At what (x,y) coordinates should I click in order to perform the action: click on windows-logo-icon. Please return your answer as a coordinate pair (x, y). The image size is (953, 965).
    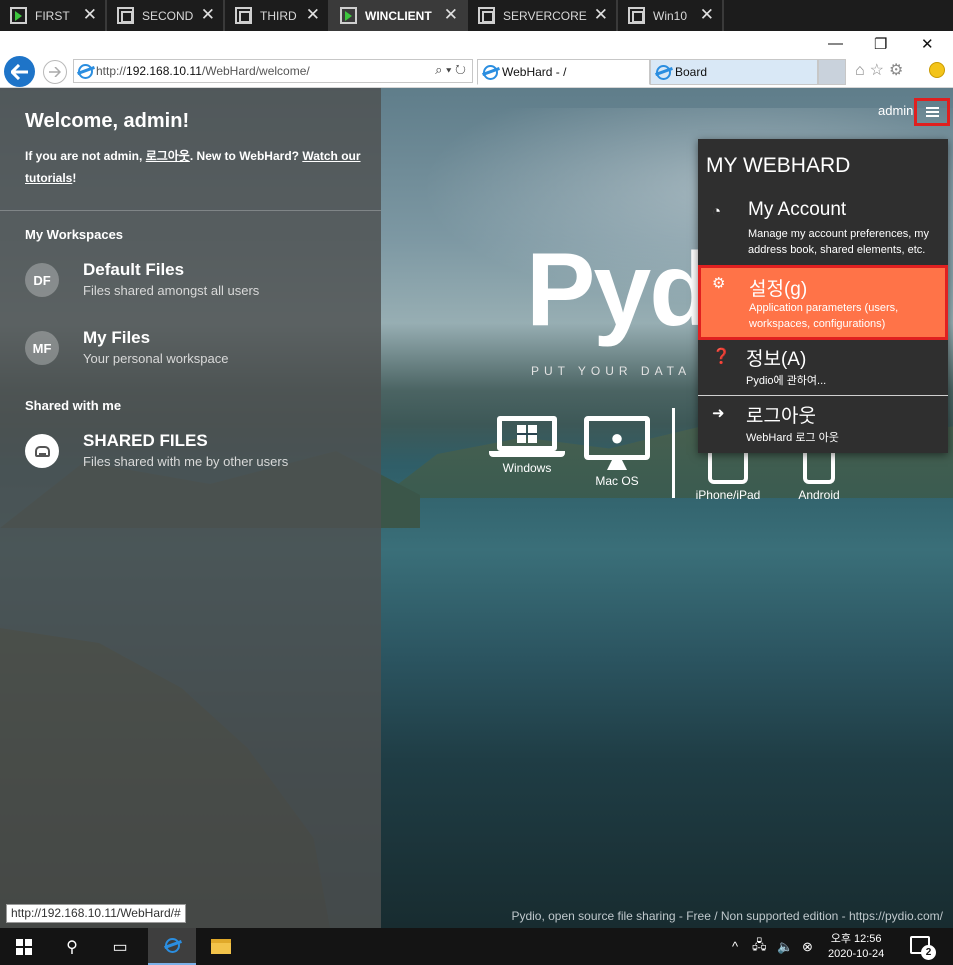
    Looking at the image, I should click on (24, 946).